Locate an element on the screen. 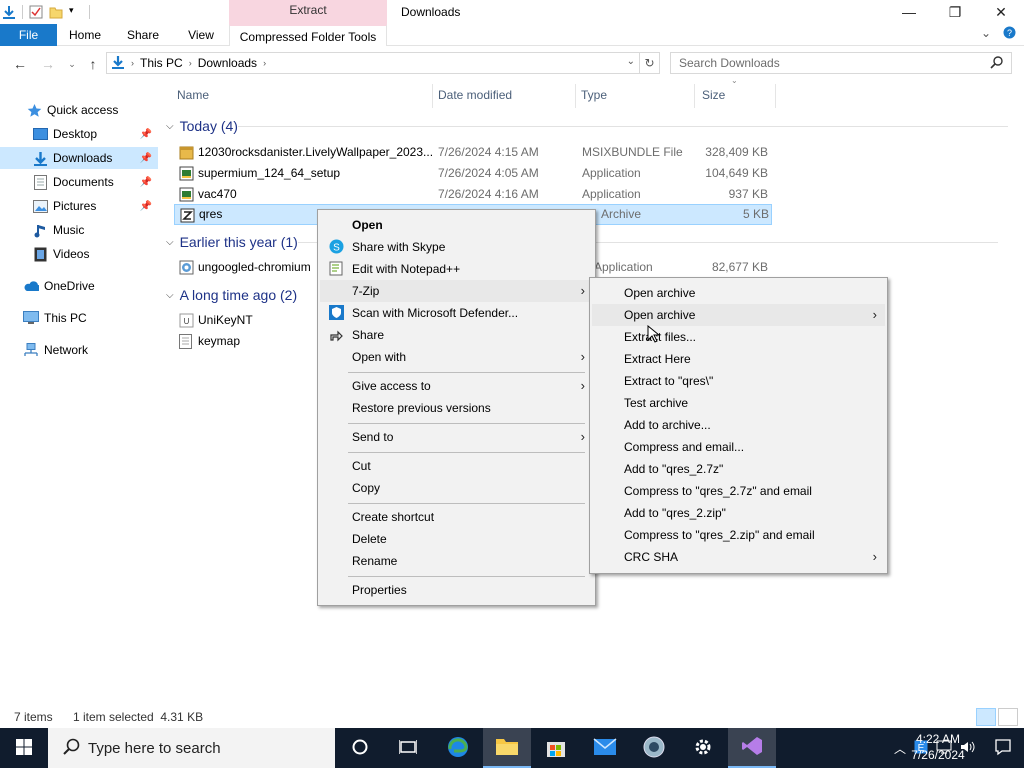 The height and width of the screenshot is (768, 1024). download-arrow-icon is located at coordinates (9, 12).